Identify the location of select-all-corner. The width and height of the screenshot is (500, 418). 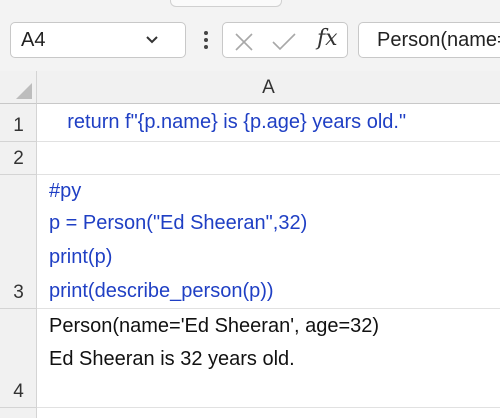
(18, 87).